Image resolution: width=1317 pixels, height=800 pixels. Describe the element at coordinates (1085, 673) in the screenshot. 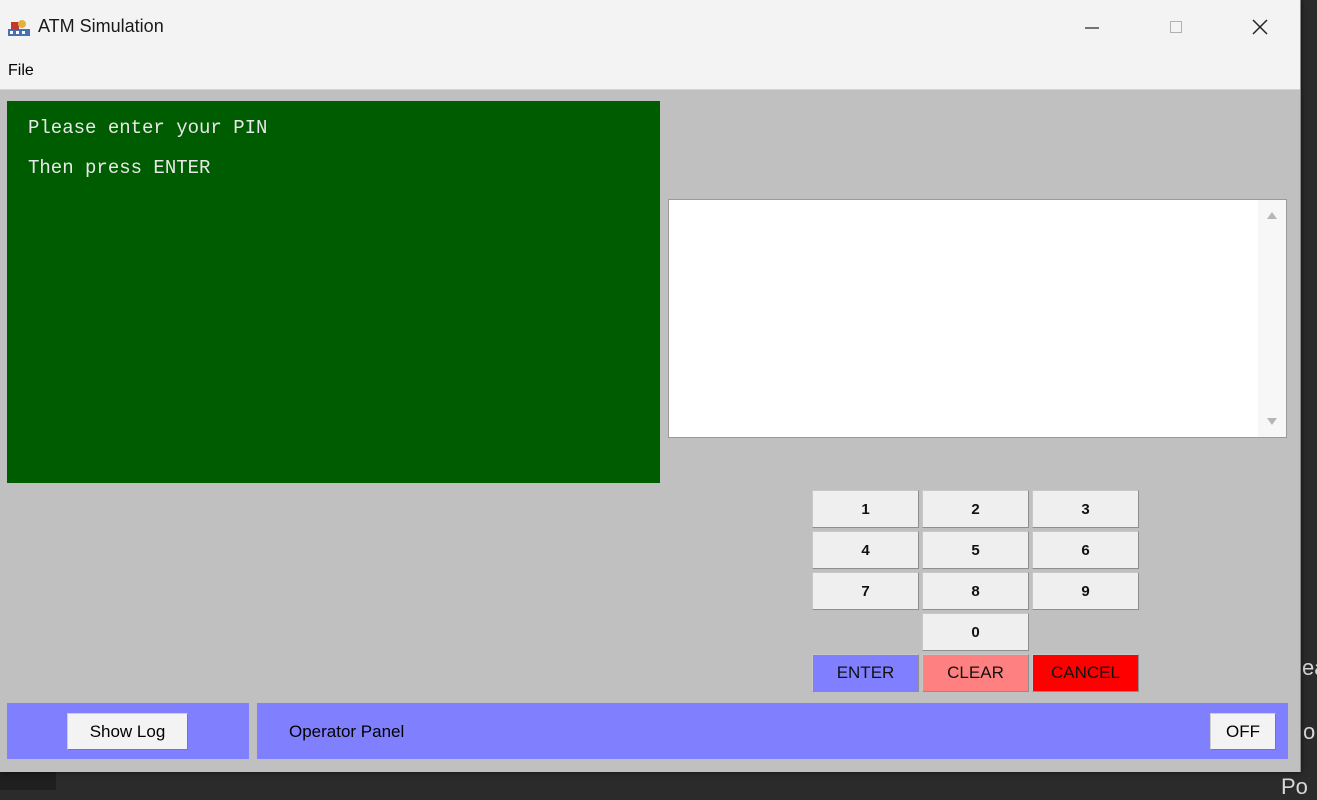

I see `cancel-button: CANCEL` at that location.